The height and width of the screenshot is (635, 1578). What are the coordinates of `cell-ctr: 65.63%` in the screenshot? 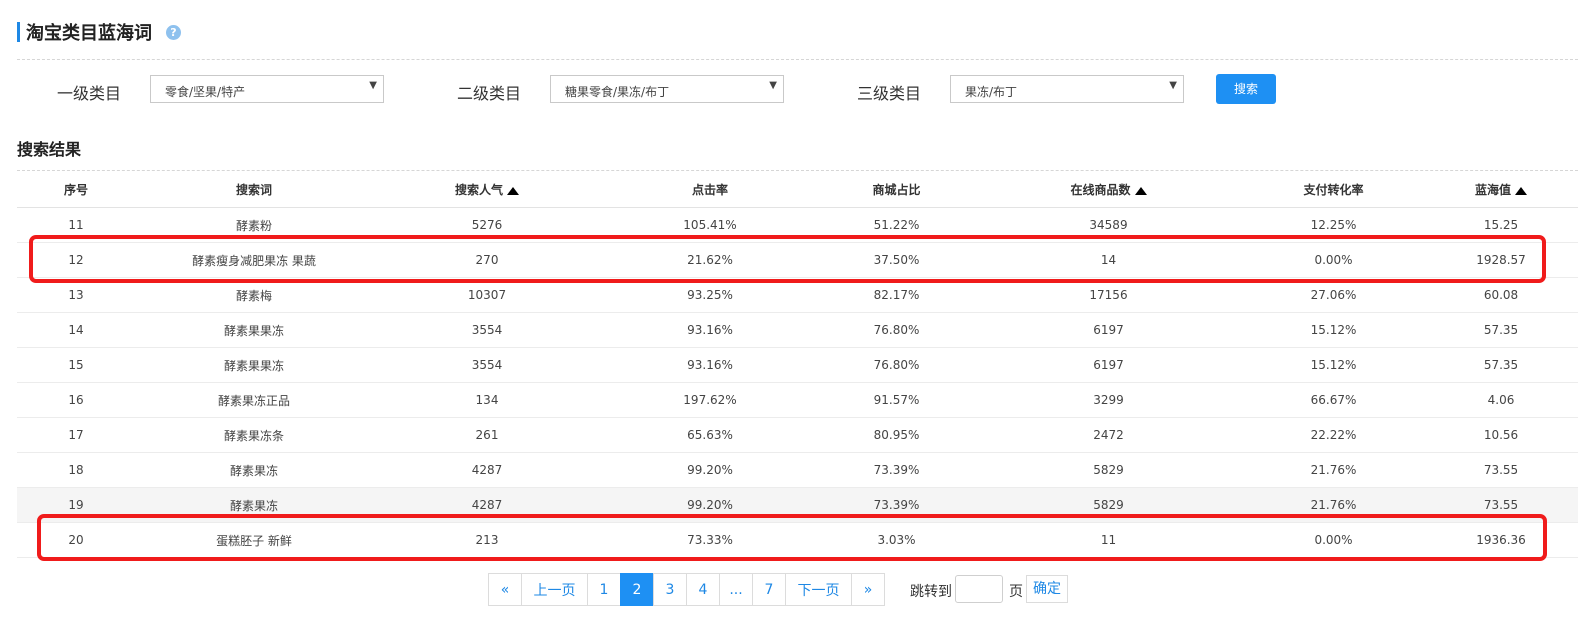 It's located at (710, 435).